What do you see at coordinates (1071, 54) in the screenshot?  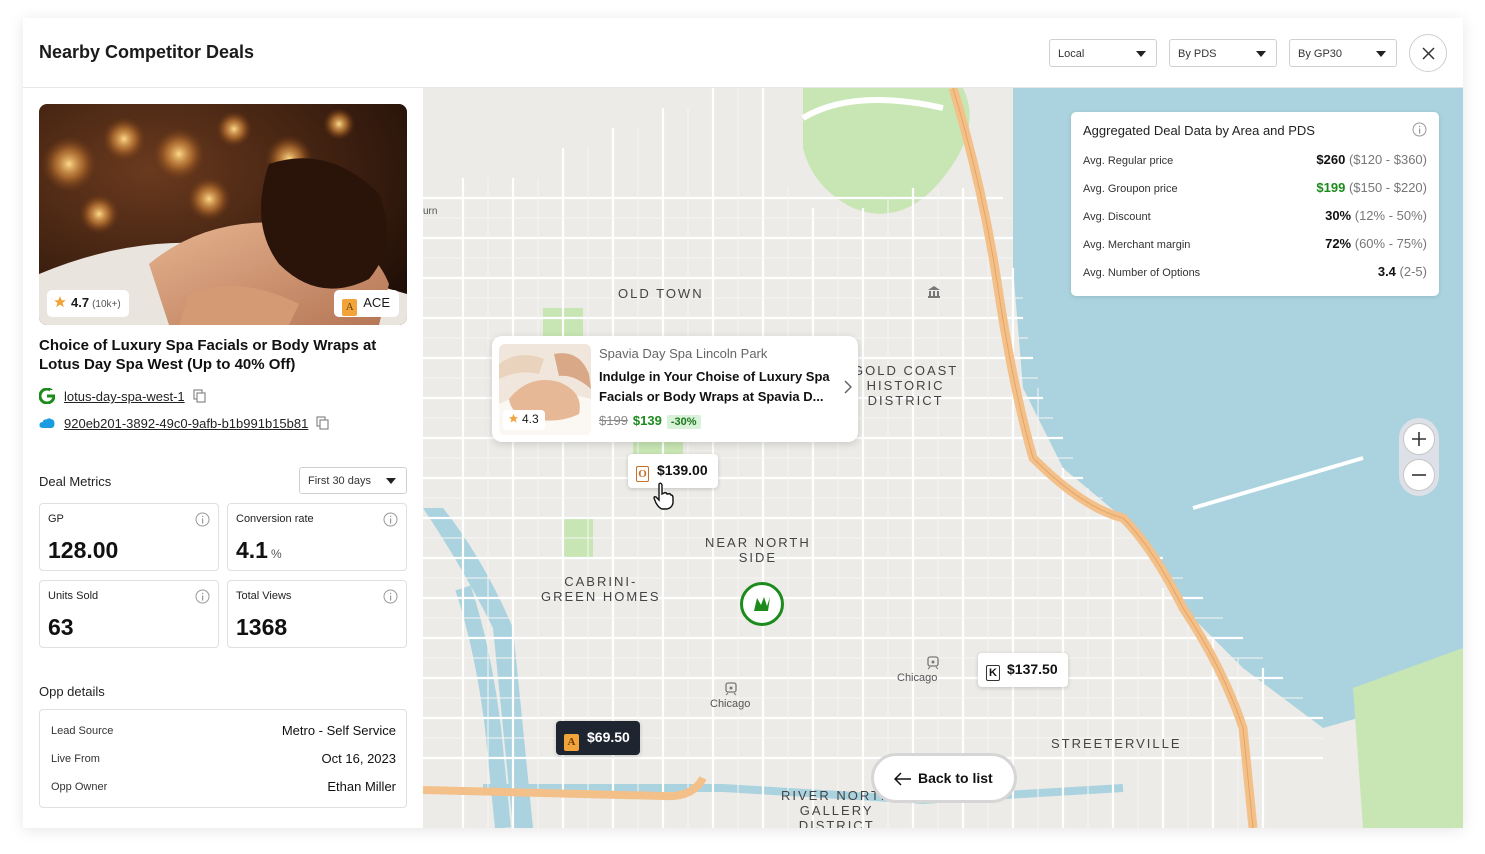 I see `area-filter-label: Local` at bounding box center [1071, 54].